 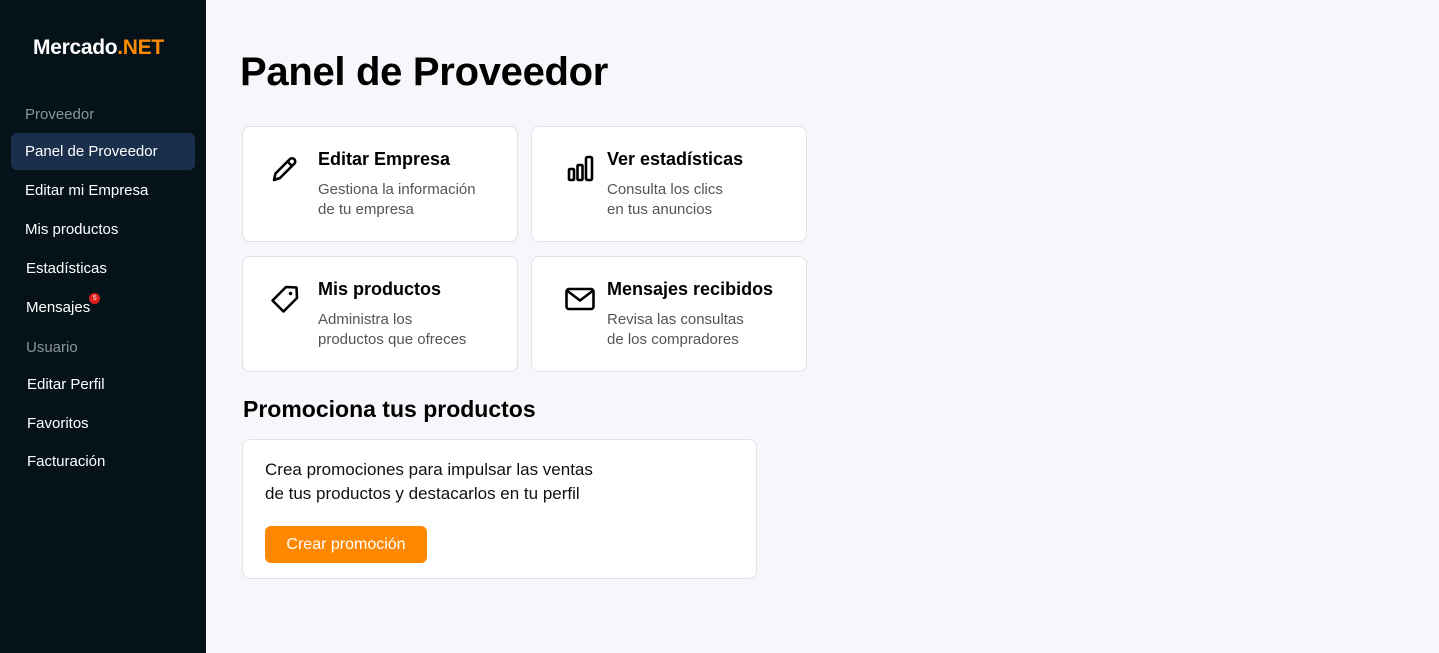 I want to click on sidebar-item-label: Mis productos, so click(x=72, y=229).